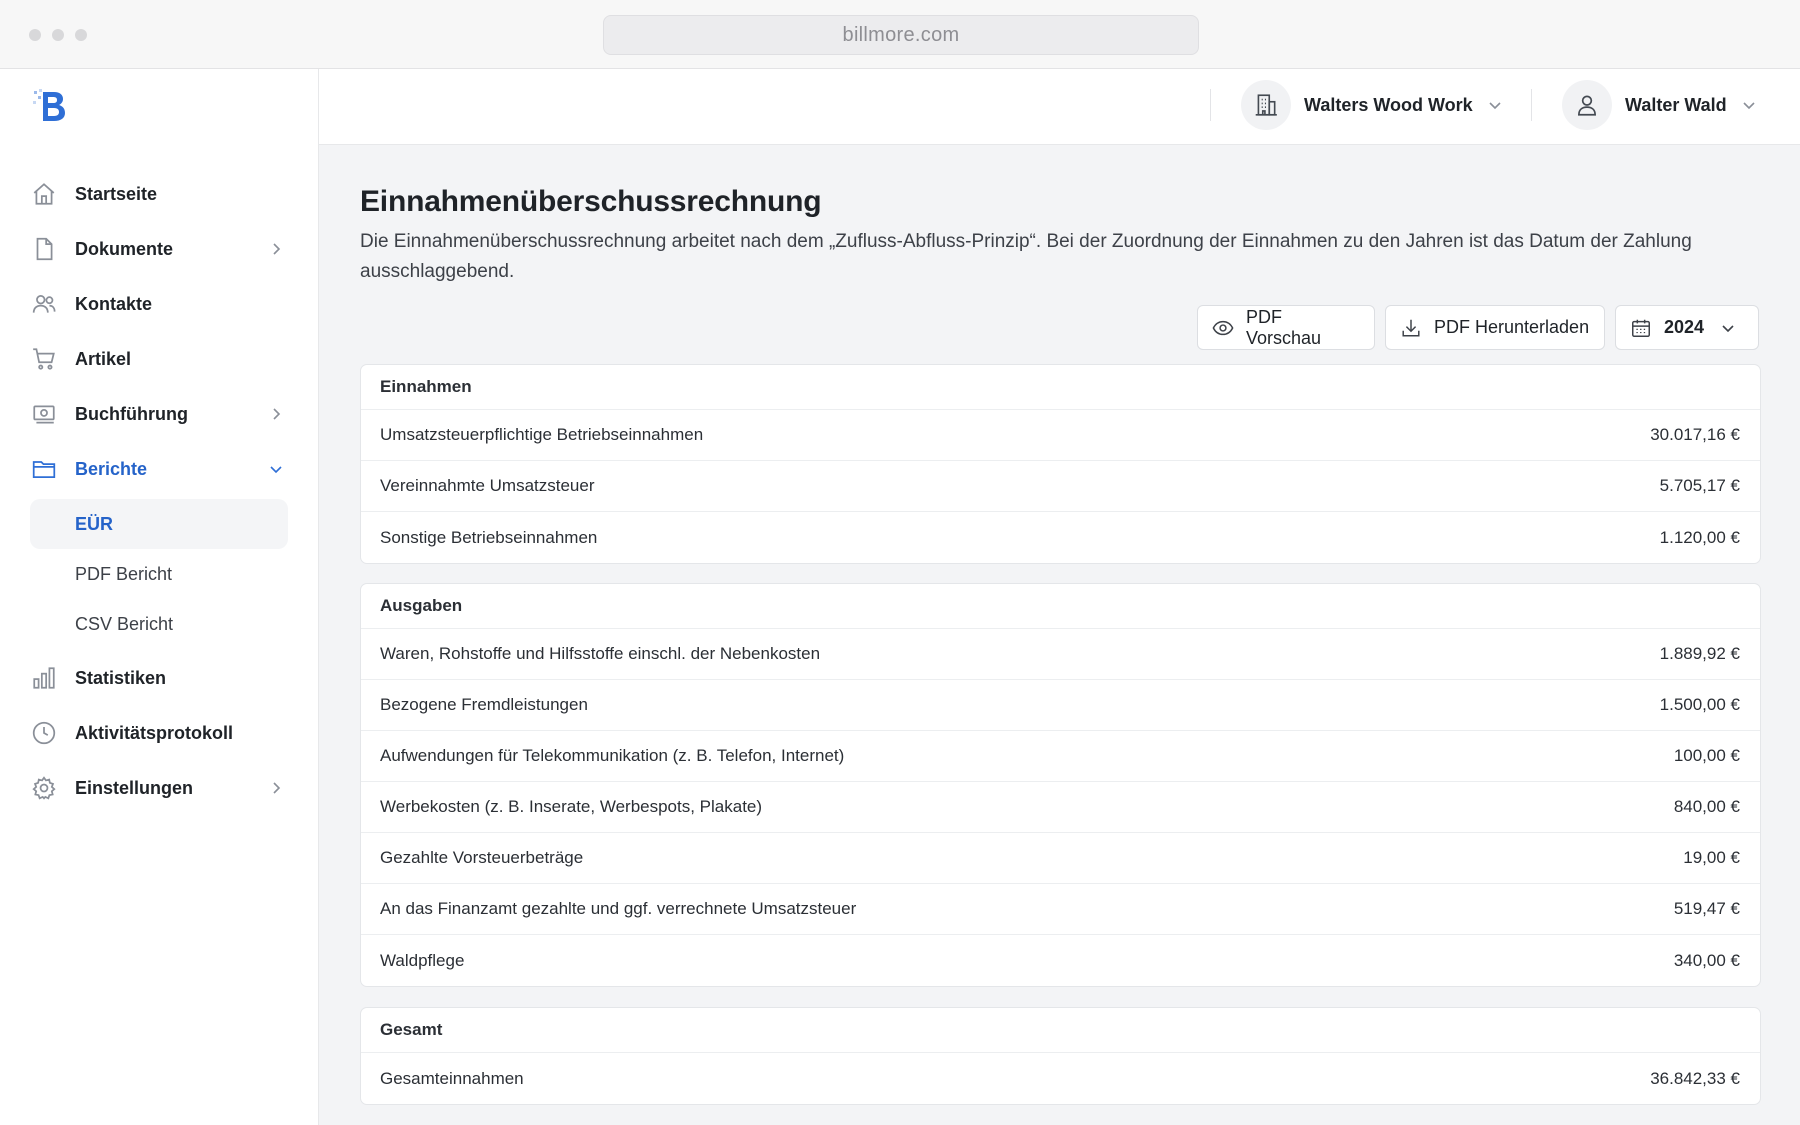 This screenshot has width=1800, height=1125. Describe the element at coordinates (1388, 104) in the screenshot. I see `company-name: Walters Wood Work` at that location.